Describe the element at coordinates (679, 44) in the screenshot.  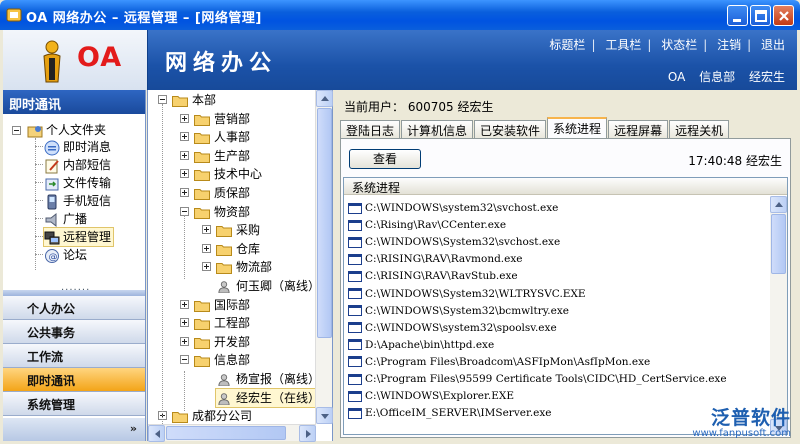
I see `nav-statusbar: 状态栏` at that location.